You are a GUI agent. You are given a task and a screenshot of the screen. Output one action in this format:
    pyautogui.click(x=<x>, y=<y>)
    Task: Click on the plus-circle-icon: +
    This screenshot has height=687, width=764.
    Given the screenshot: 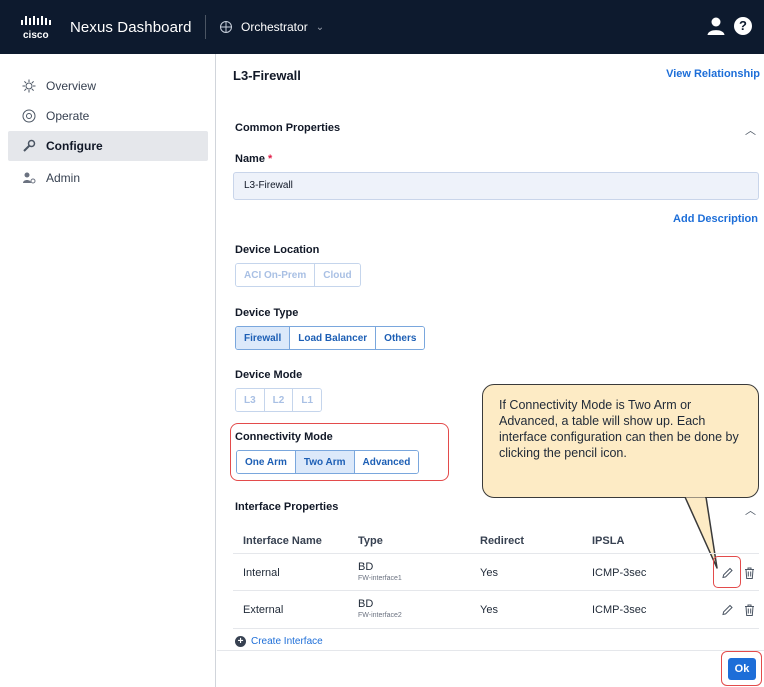 What is the action you would take?
    pyautogui.click(x=240, y=641)
    